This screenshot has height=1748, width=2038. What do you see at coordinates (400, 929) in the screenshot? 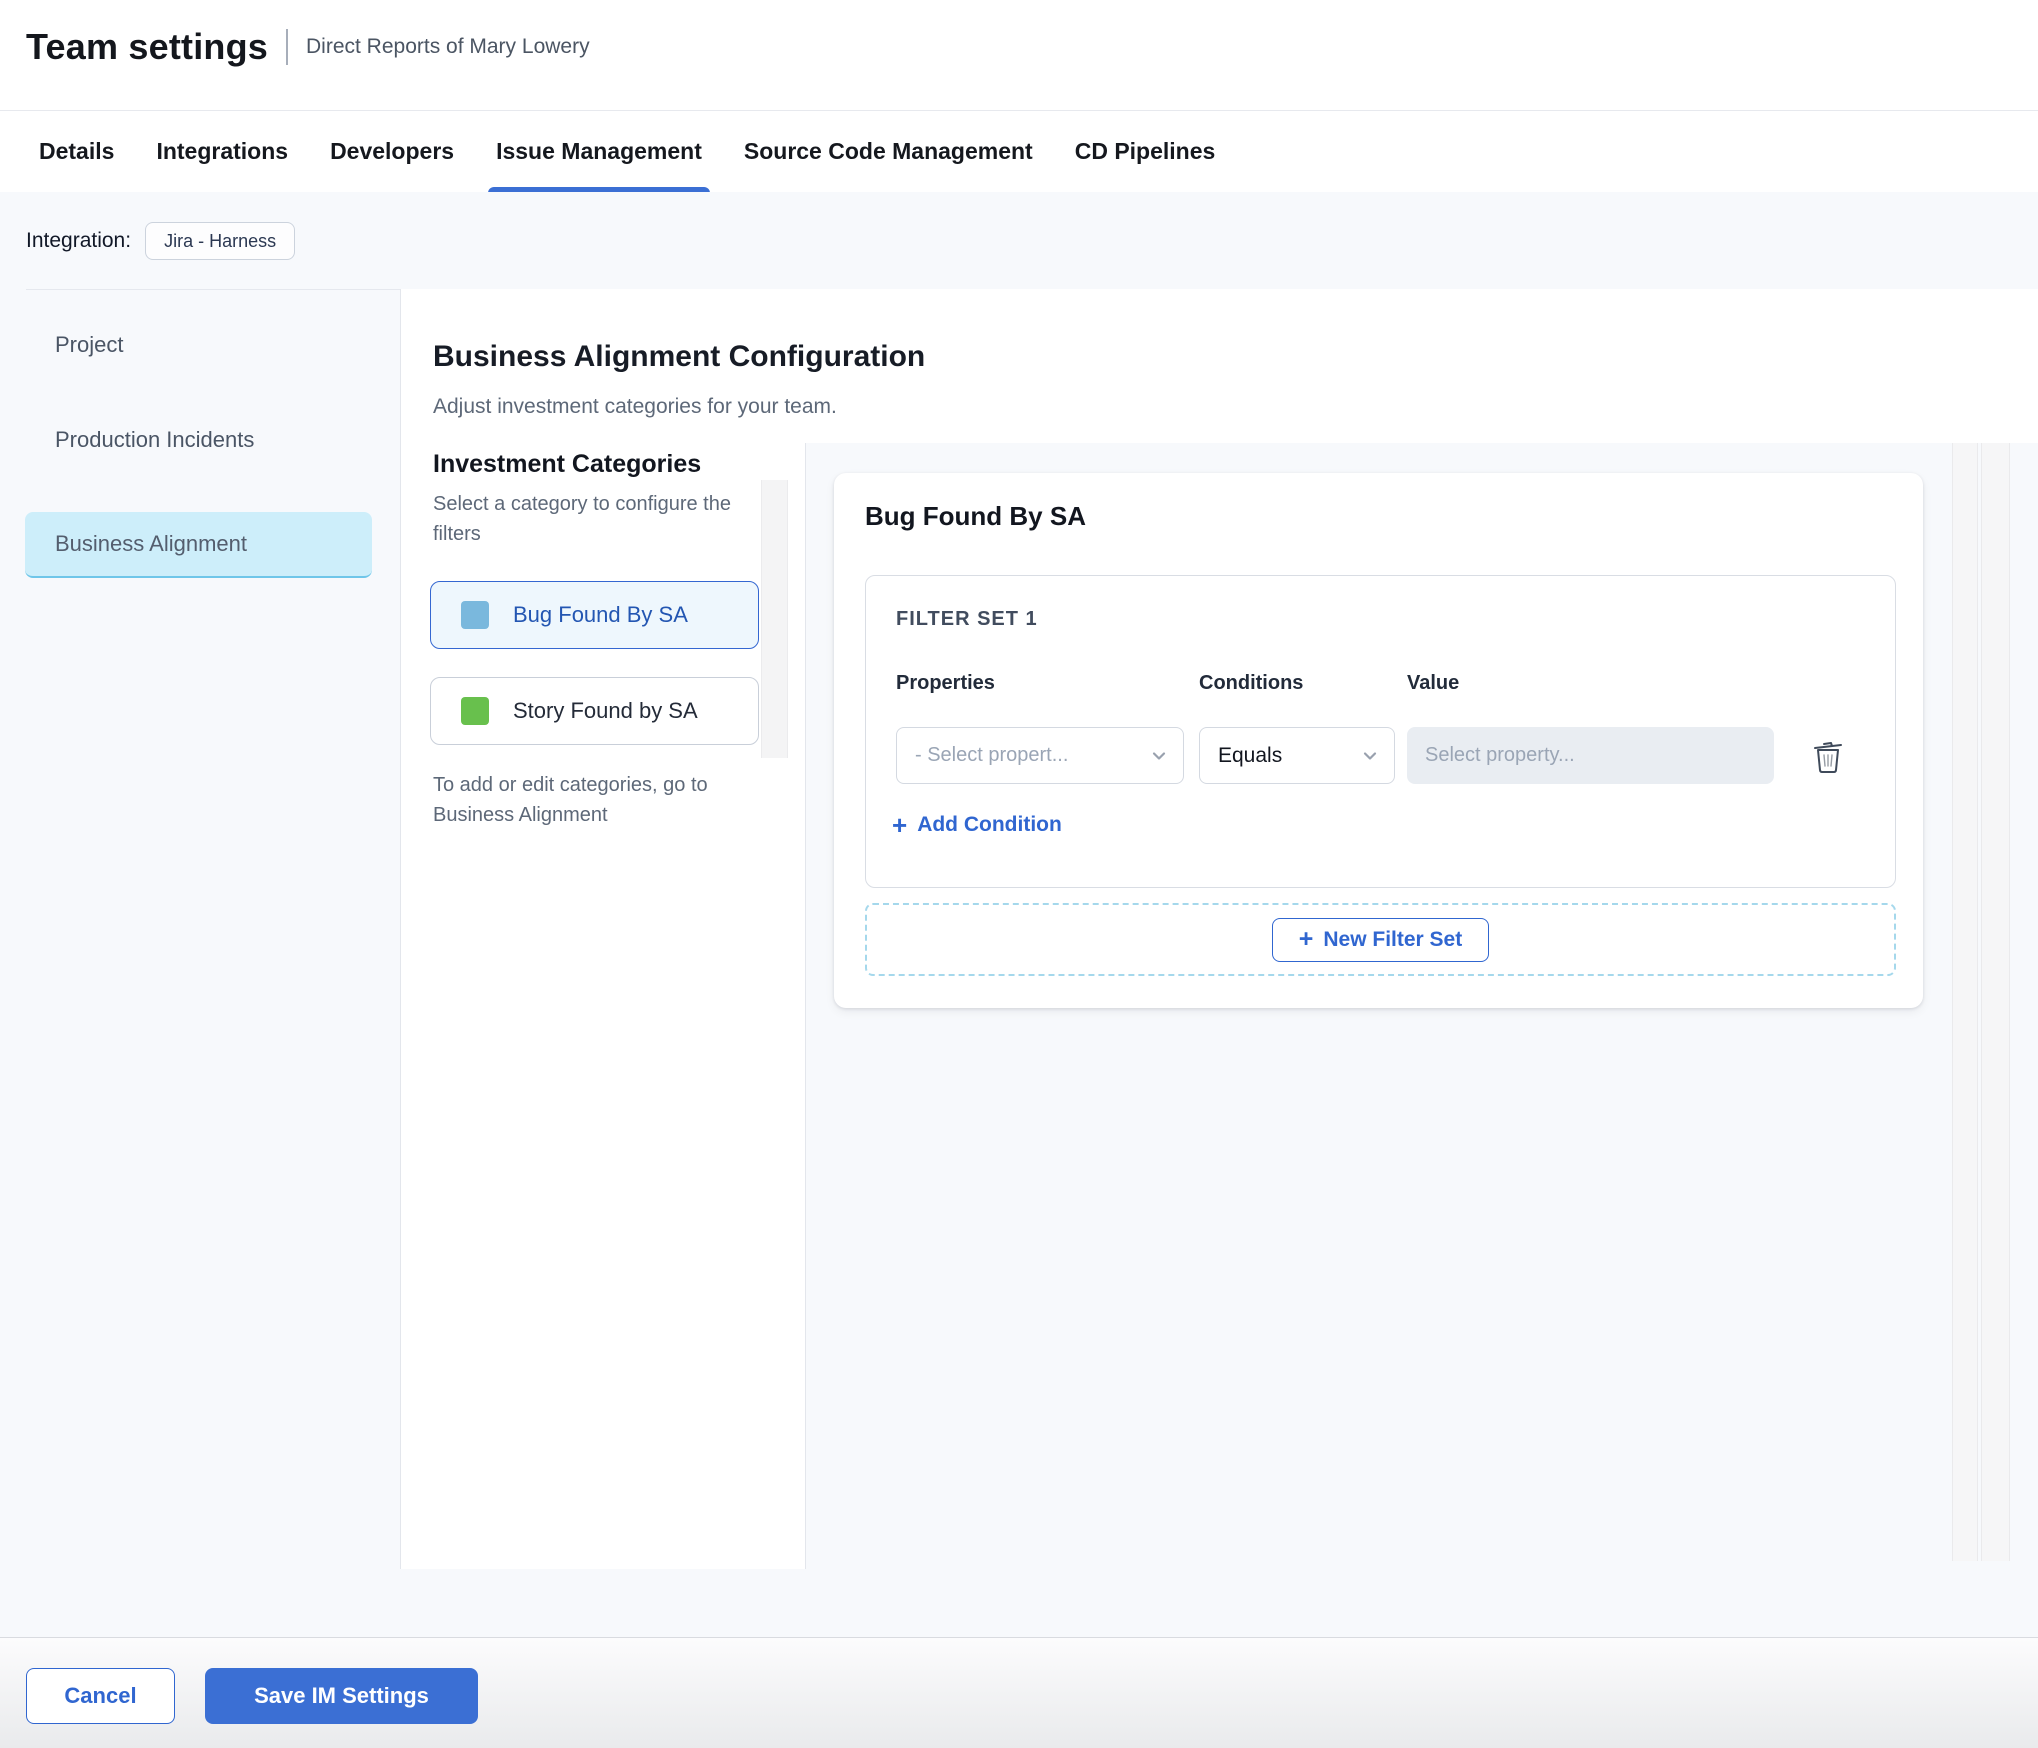
I see `sidebar-divider` at bounding box center [400, 929].